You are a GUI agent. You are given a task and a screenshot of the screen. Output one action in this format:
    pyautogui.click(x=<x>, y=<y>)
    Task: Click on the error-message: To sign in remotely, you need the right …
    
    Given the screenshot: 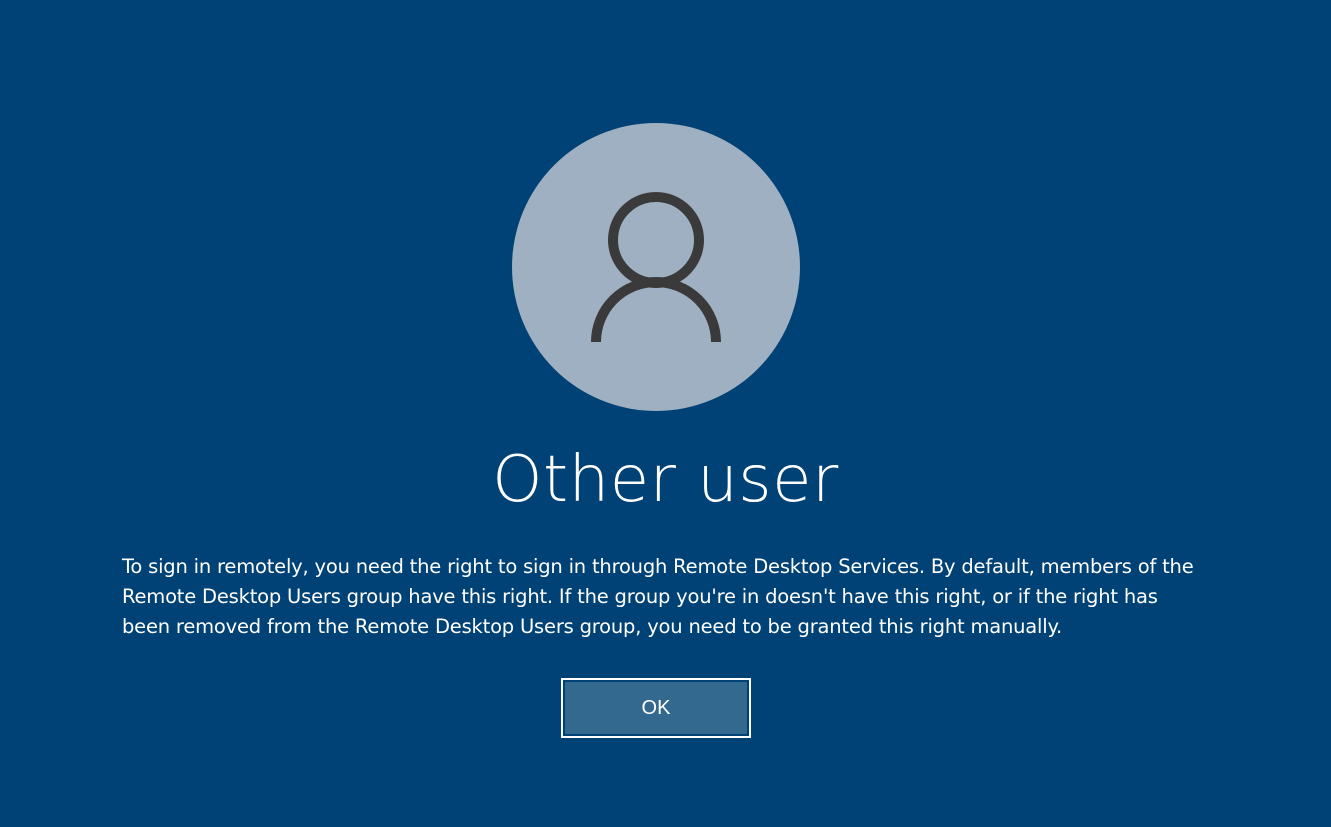 What is the action you would take?
    pyautogui.click(x=658, y=596)
    